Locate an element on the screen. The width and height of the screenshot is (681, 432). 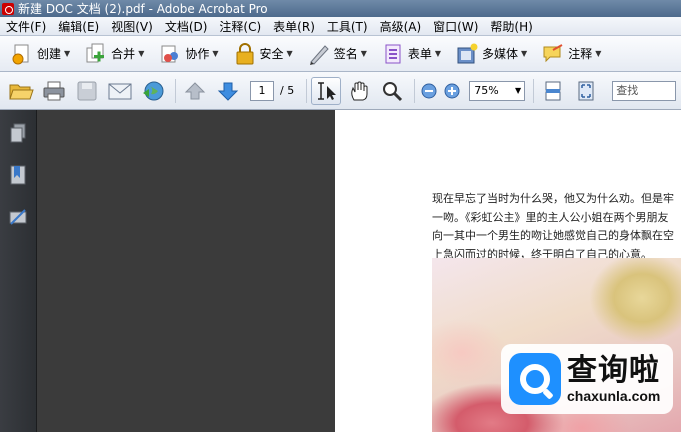
text-line: 现在早忘了当时为什么哭，他又为什么劝。但是牢 is located at coordinates (553, 198).